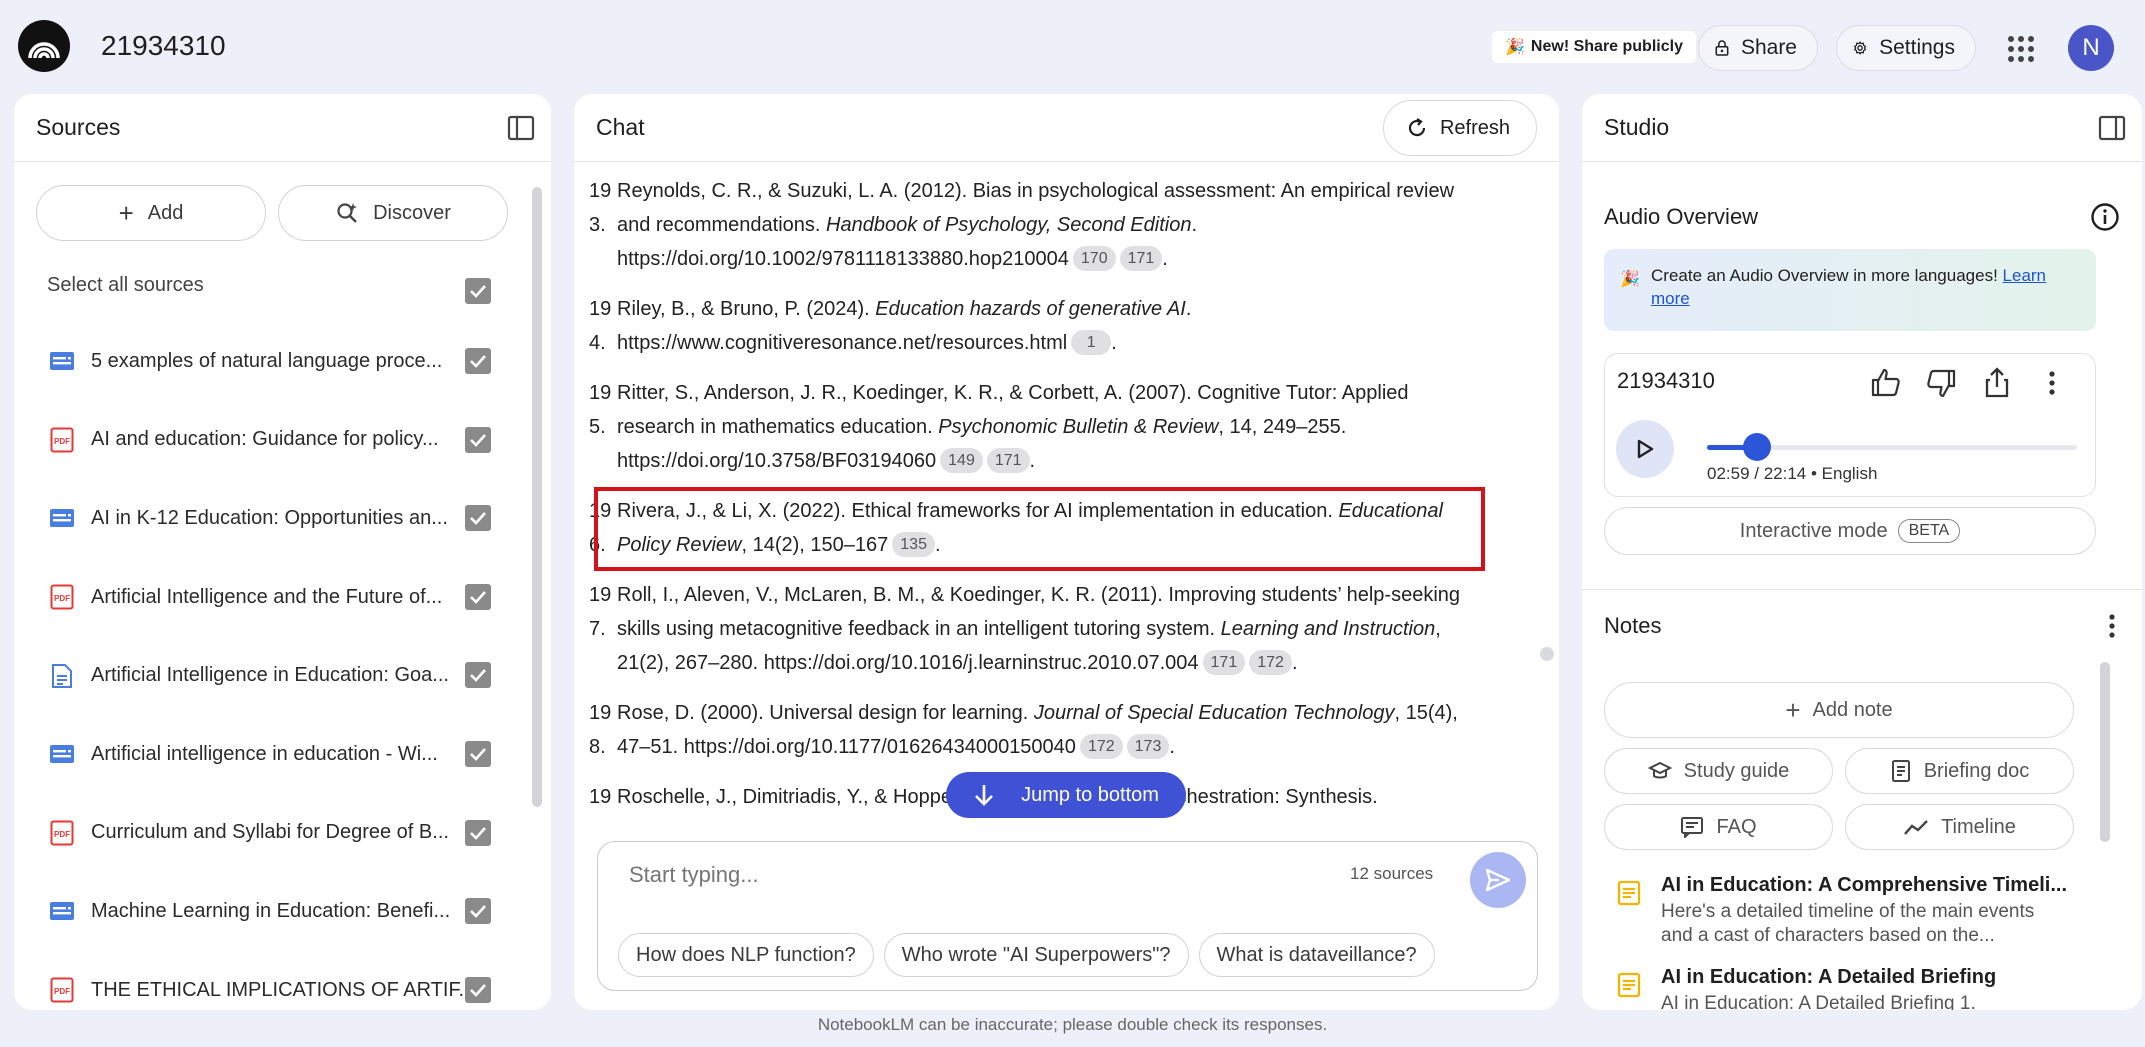  What do you see at coordinates (1594, 47) in the screenshot?
I see `share-publicly-promo: 🎉 New! Share publicly` at bounding box center [1594, 47].